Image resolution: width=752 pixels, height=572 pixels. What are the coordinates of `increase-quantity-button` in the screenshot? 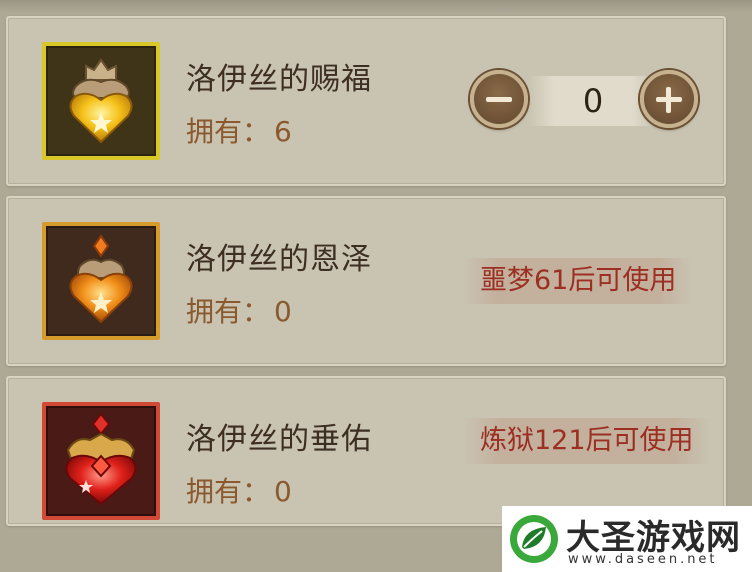 It's located at (669, 99).